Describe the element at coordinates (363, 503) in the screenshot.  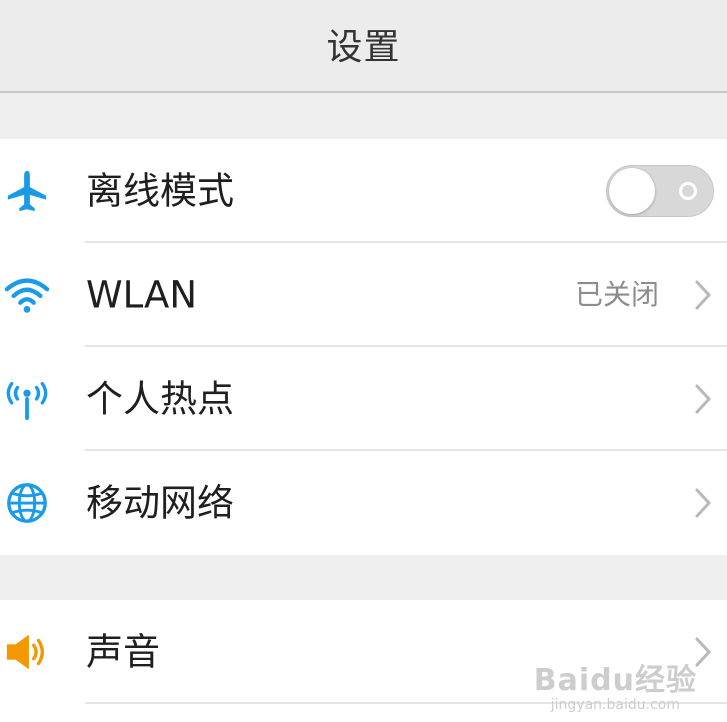
I see `settings-row-mobile-network: 移动网络` at that location.